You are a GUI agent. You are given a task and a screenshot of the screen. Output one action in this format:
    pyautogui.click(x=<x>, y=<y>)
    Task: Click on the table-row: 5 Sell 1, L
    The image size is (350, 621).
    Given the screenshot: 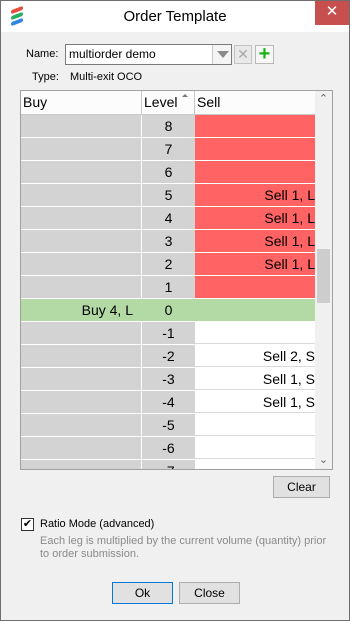 What is the action you would take?
    pyautogui.click(x=168, y=195)
    